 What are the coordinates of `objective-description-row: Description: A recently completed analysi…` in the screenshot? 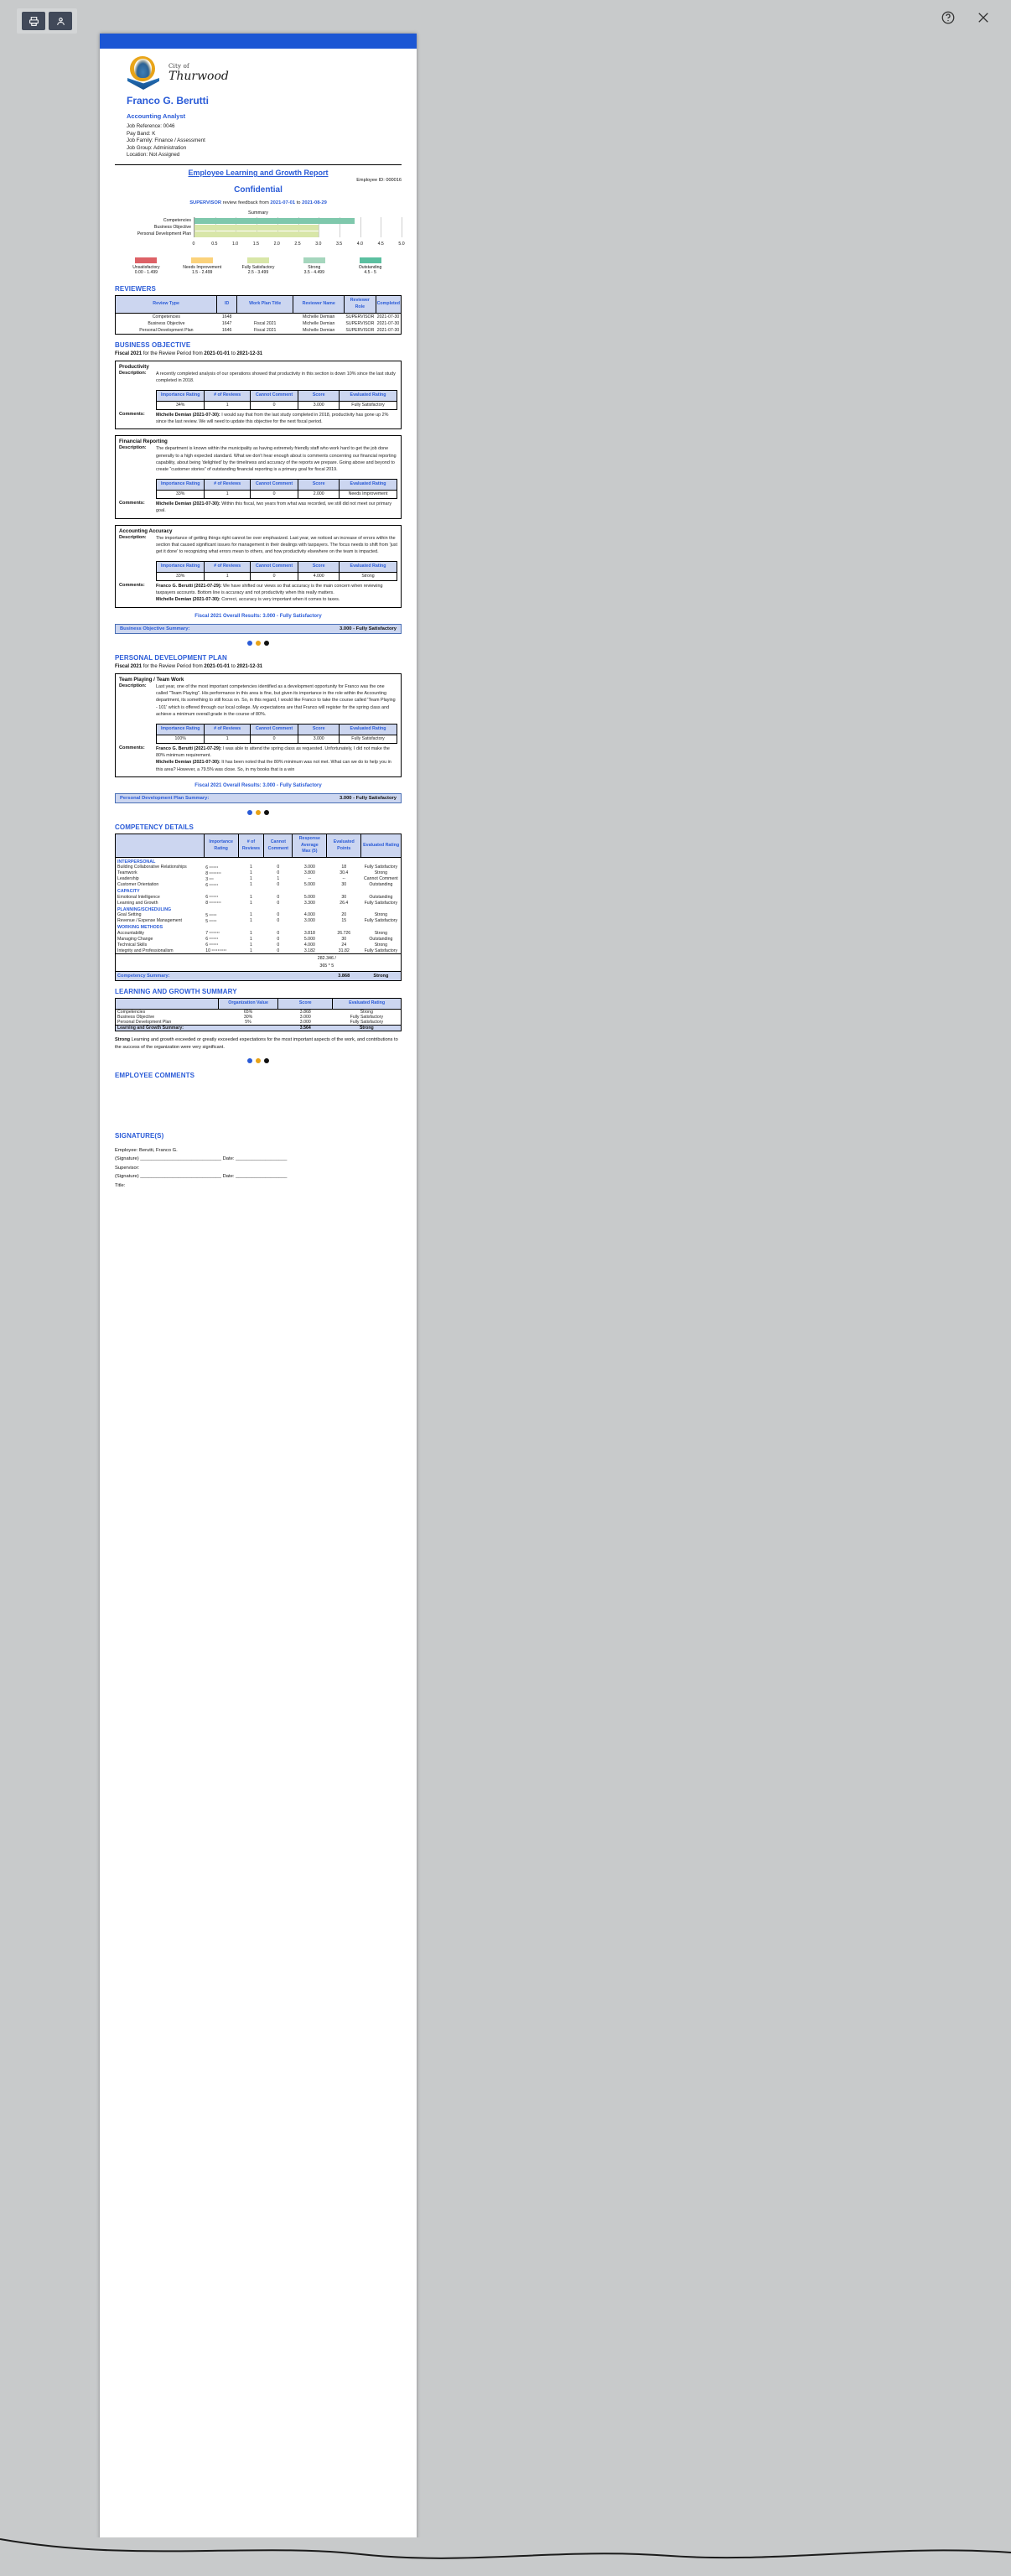 It's located at (258, 378).